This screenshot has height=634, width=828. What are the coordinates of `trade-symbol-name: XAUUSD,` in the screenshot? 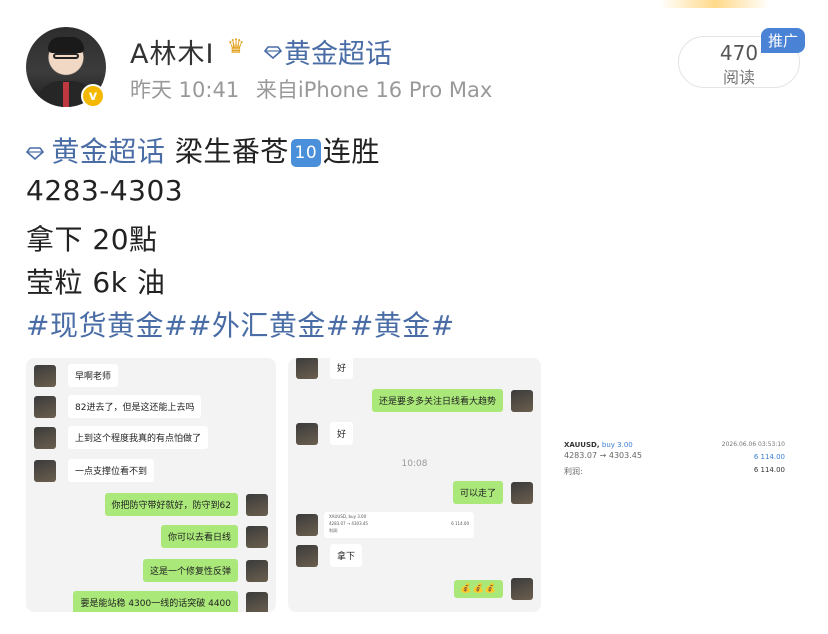 It's located at (582, 445).